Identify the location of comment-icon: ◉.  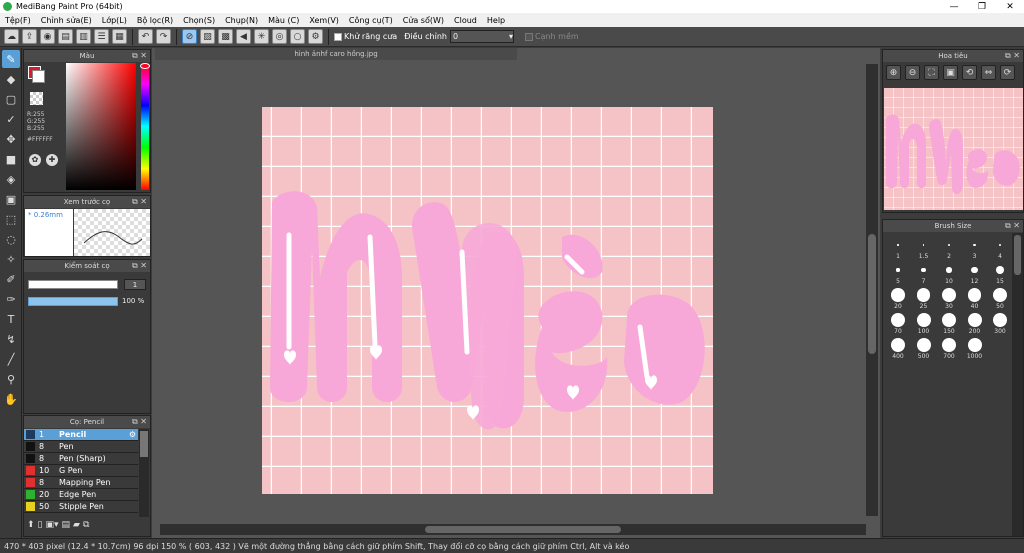
(47, 36).